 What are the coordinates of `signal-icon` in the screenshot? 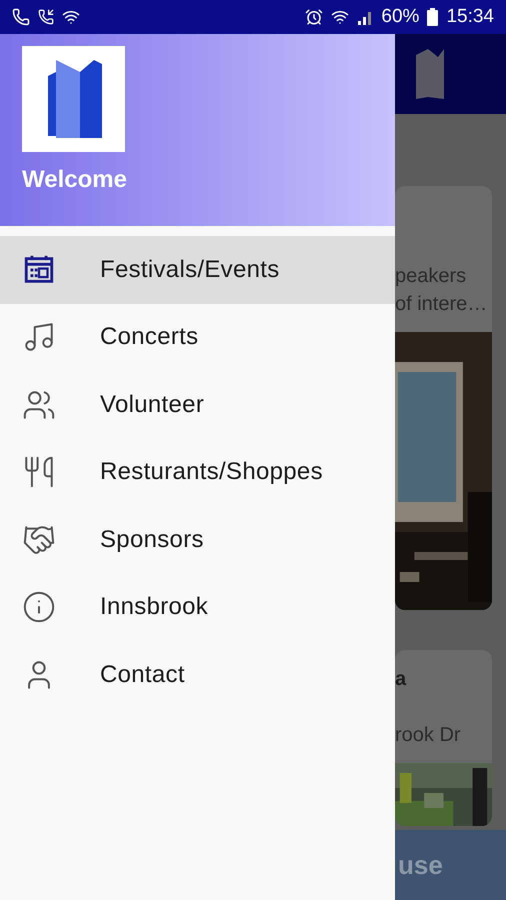 It's located at (365, 17).